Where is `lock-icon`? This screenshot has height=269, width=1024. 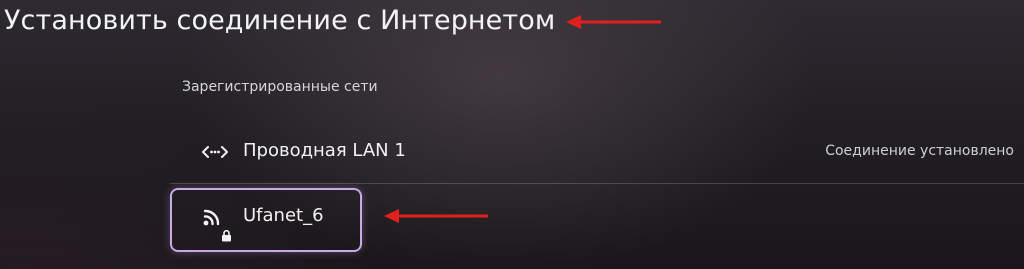
lock-icon is located at coordinates (226, 235).